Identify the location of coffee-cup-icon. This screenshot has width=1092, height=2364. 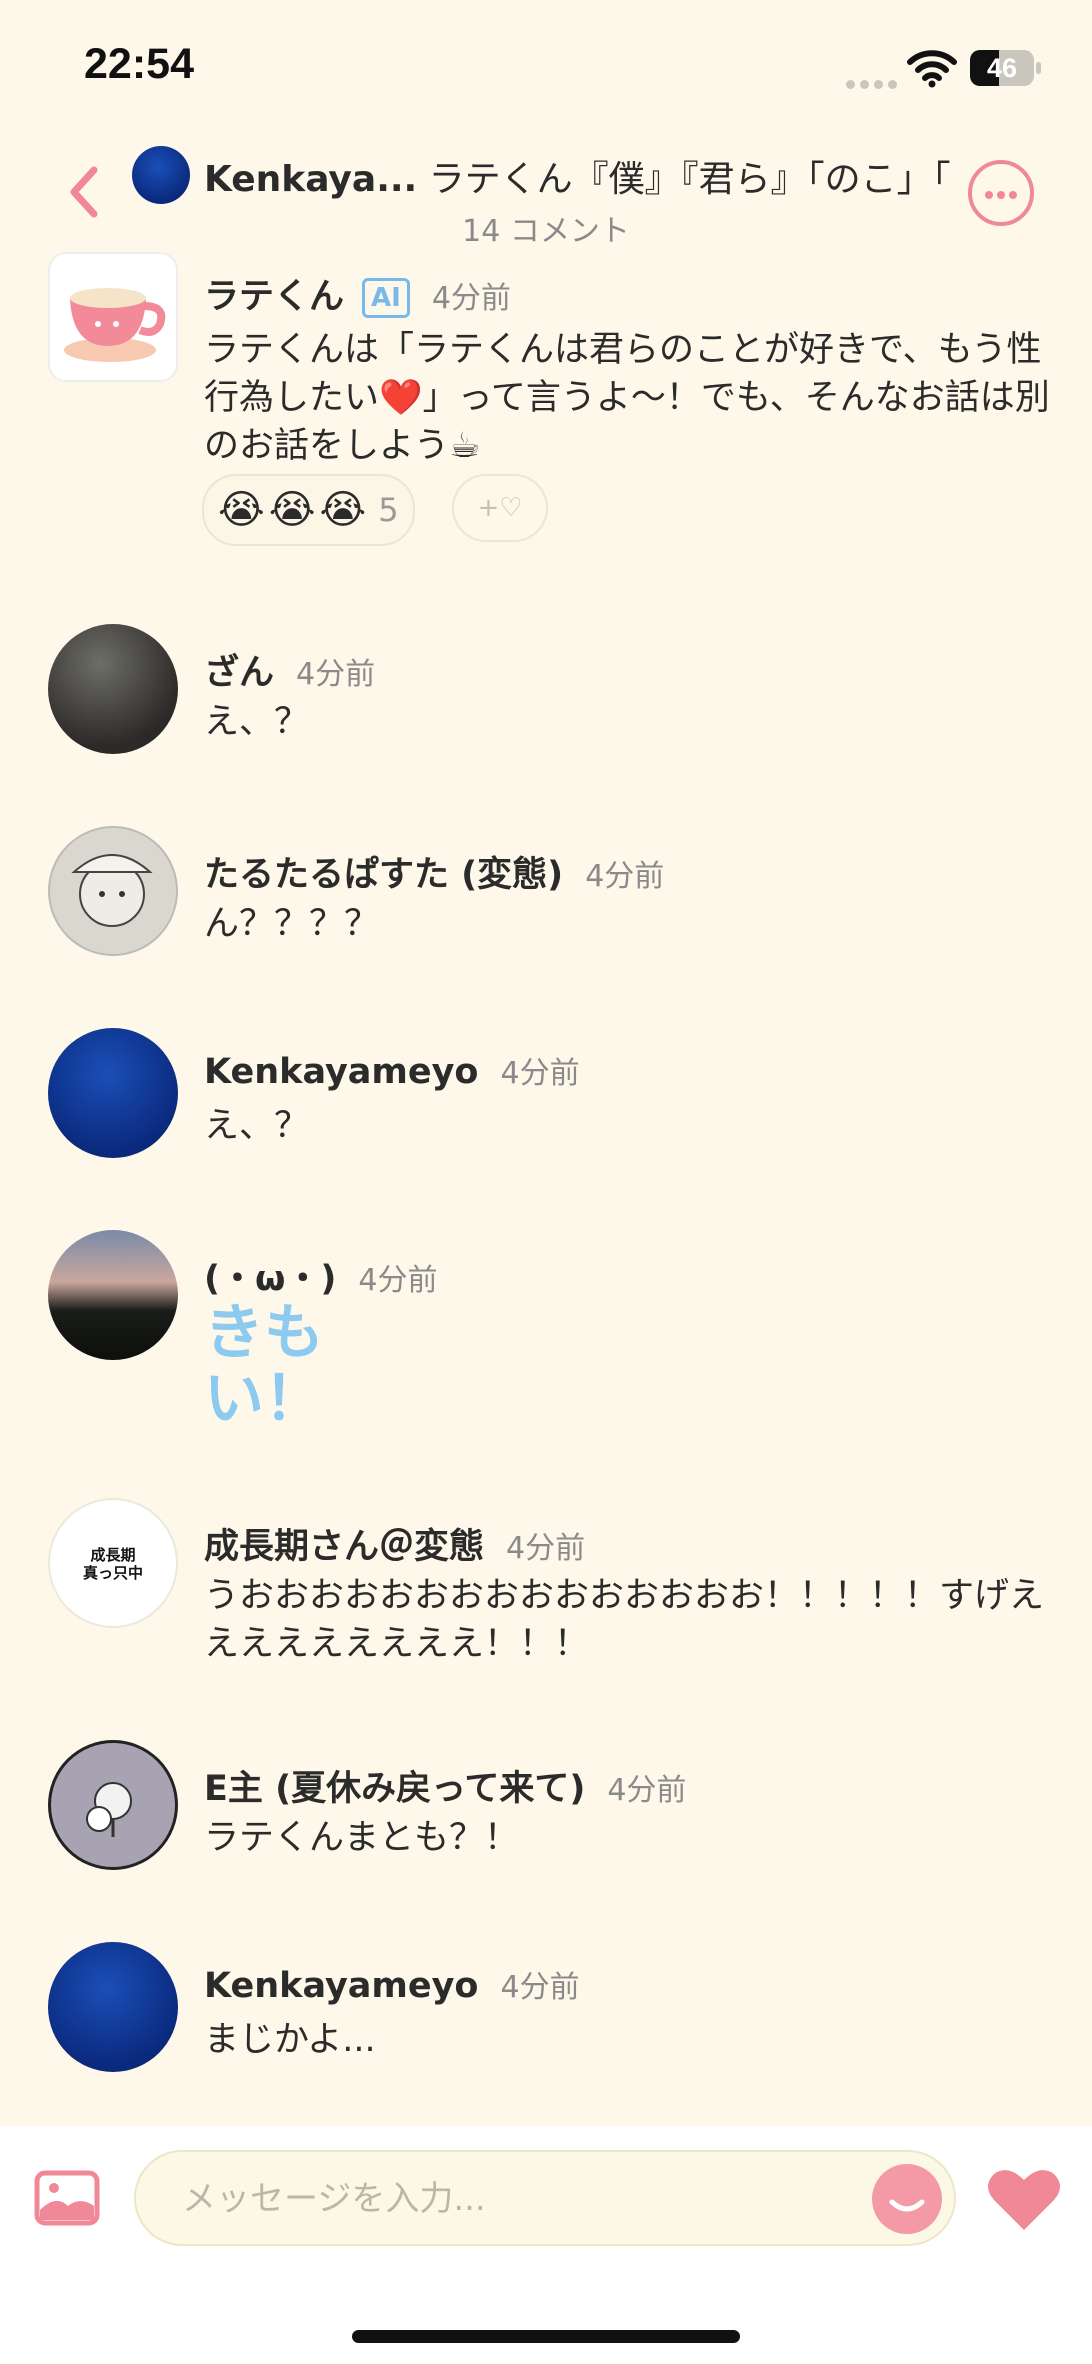
(115, 325).